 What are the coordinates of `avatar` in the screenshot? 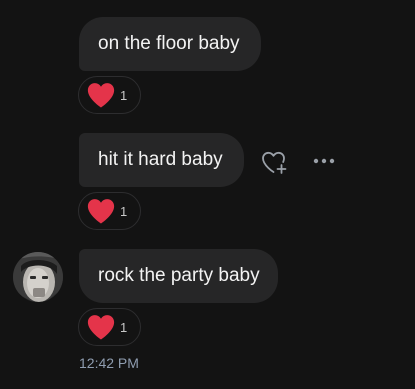 It's located at (38, 277).